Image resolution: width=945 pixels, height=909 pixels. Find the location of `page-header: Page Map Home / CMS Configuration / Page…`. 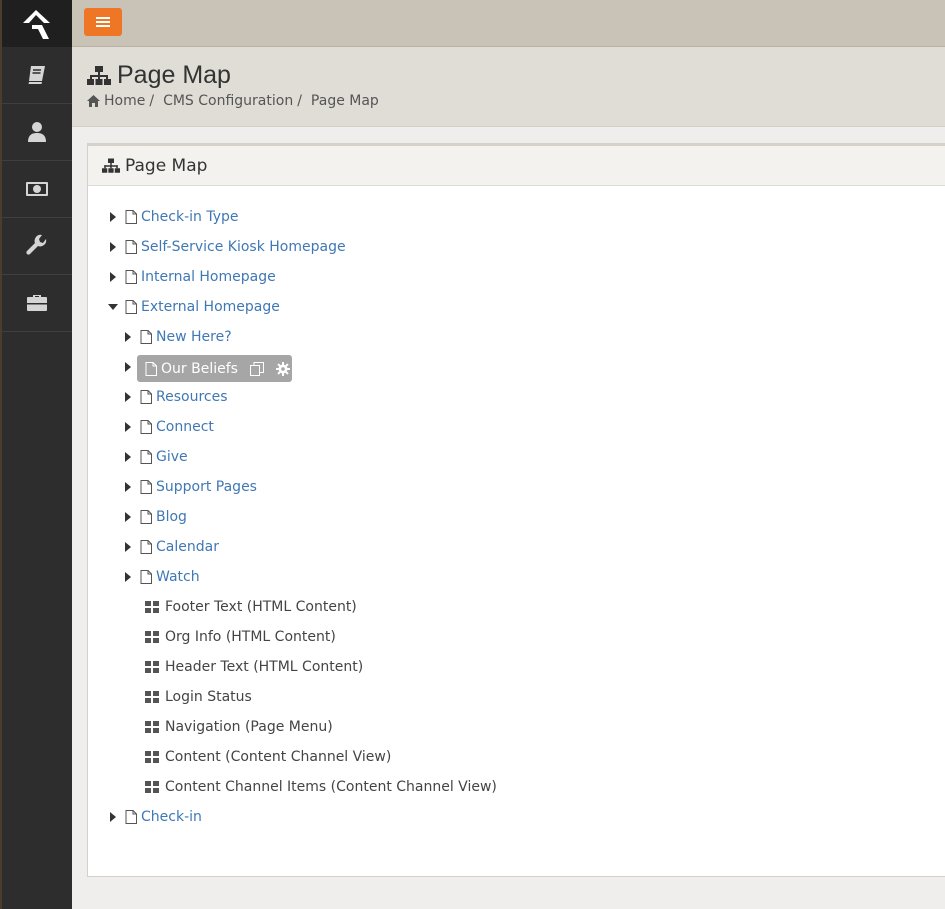

page-header: Page Map Home / CMS Configuration / Page… is located at coordinates (508, 87).